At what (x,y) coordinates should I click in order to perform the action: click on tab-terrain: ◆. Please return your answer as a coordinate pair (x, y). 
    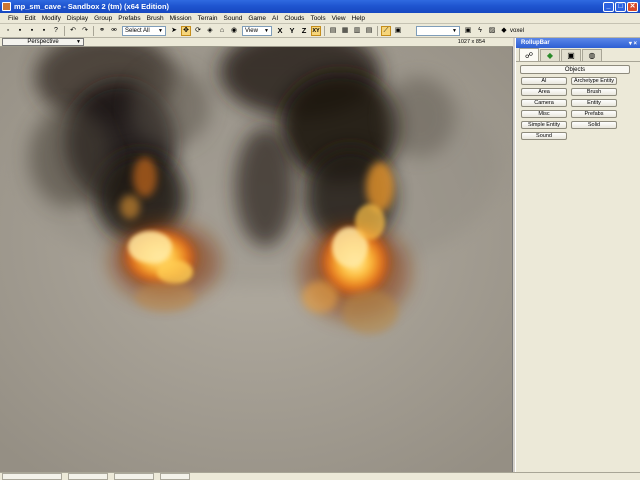
    Looking at the image, I should click on (550, 55).